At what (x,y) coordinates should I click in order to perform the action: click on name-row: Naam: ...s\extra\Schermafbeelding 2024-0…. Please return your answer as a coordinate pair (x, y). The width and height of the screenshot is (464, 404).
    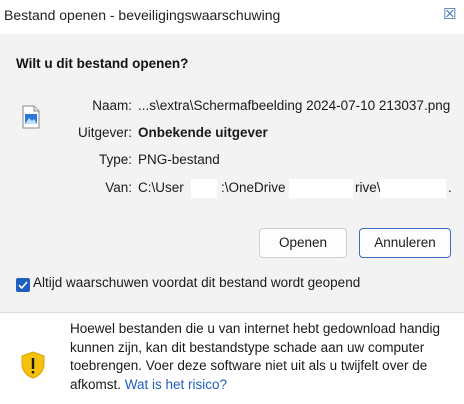
    Looking at the image, I should click on (232, 108).